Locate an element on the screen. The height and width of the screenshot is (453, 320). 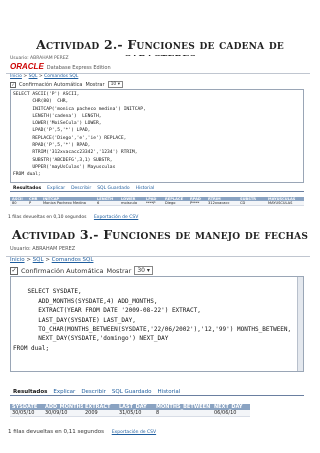
editor-toolbar: Confirmación Automática Mostrar 10 ▾ is located at coordinates (66, 84).